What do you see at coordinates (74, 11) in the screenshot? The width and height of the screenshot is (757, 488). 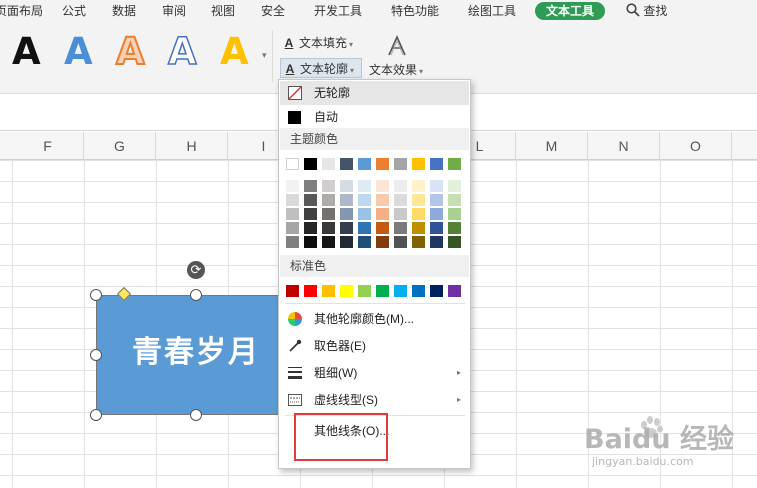 I see `tab-formula: 公式` at bounding box center [74, 11].